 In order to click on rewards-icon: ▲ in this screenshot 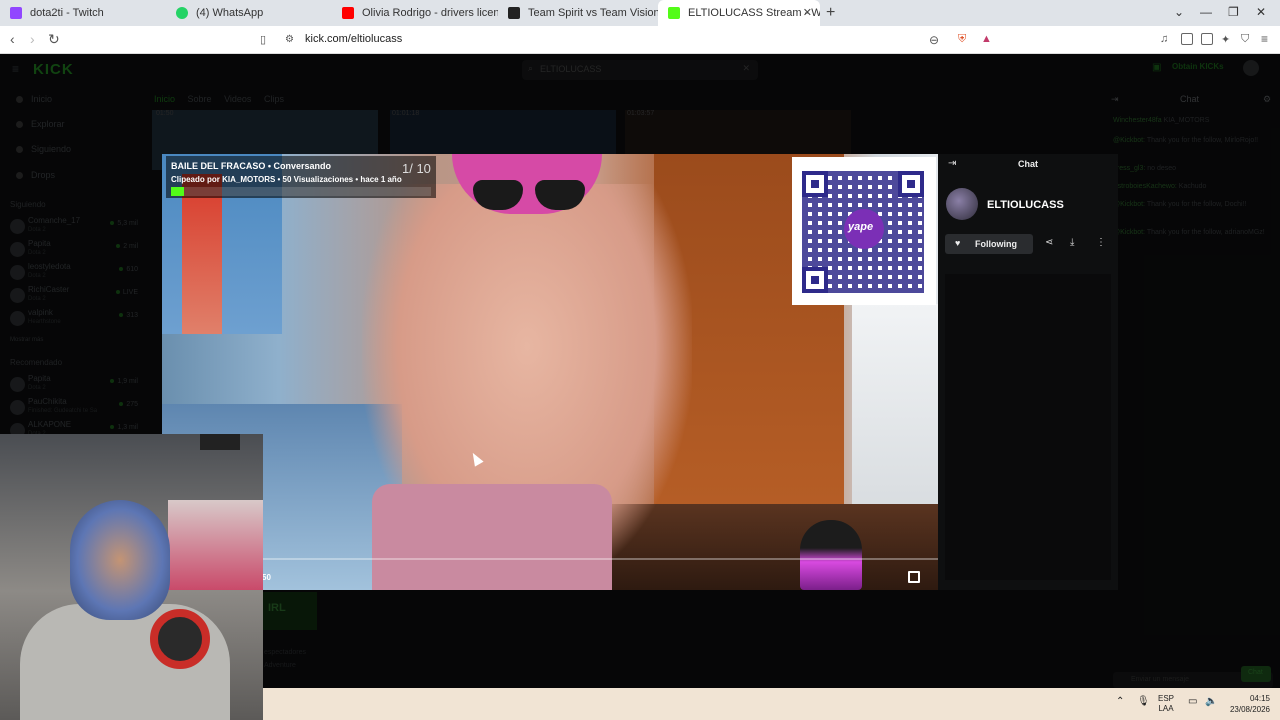, I will do `click(986, 39)`.